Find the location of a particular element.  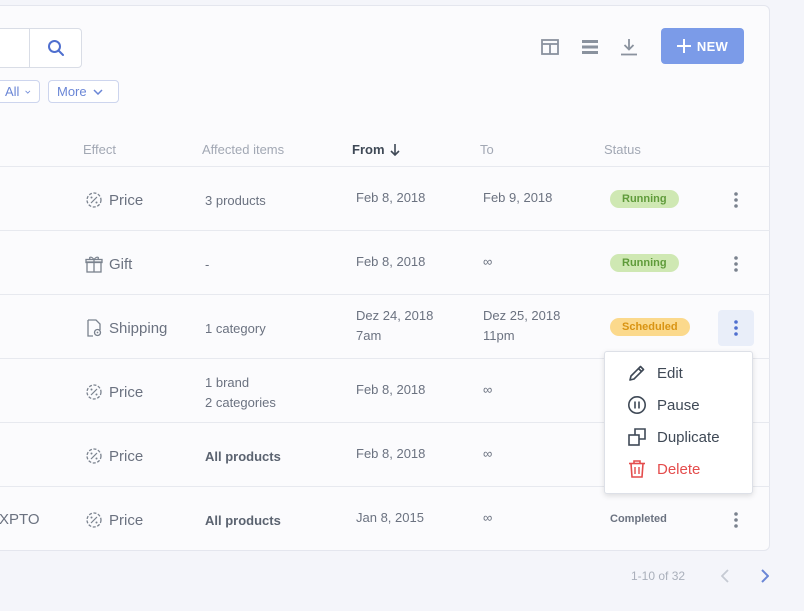

next-page-button is located at coordinates (765, 576).